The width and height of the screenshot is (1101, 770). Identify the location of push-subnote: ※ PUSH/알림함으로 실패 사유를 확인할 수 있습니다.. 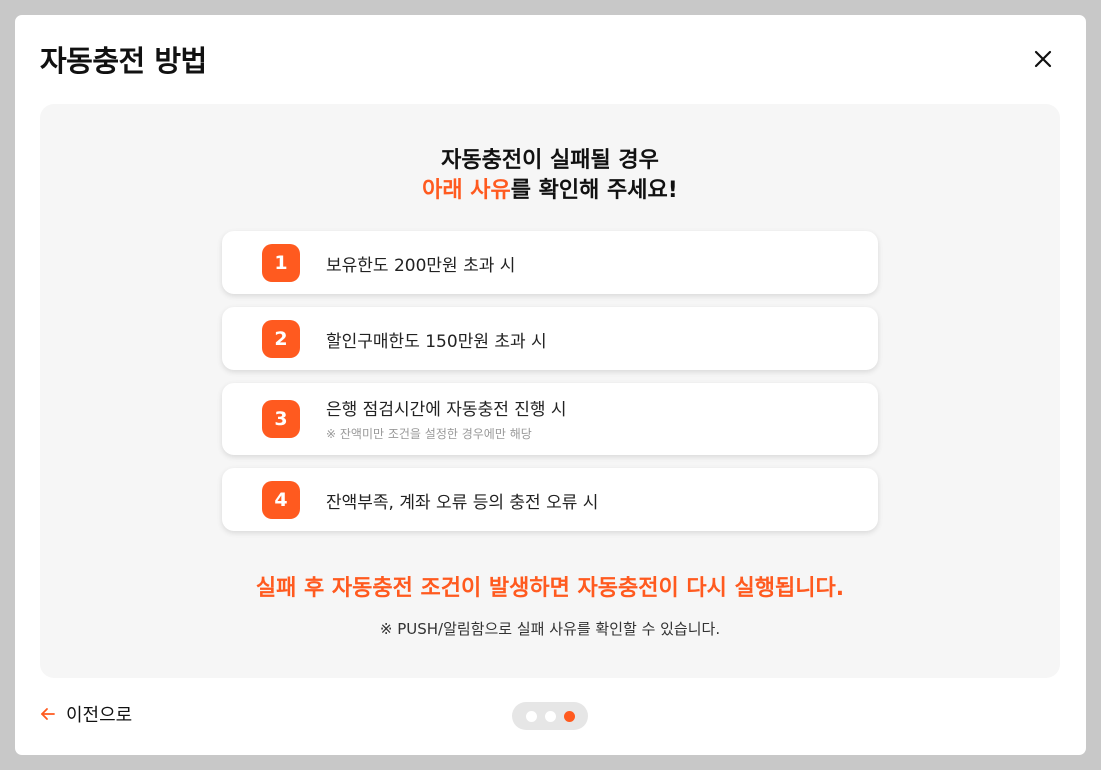
(550, 629).